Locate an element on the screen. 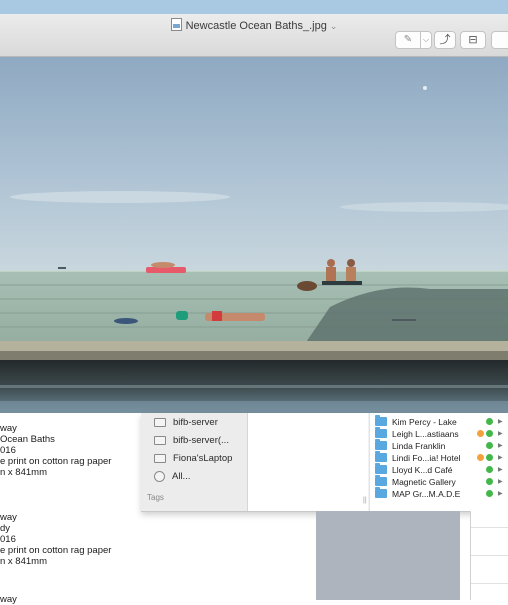  globe-icon is located at coordinates (159, 476).